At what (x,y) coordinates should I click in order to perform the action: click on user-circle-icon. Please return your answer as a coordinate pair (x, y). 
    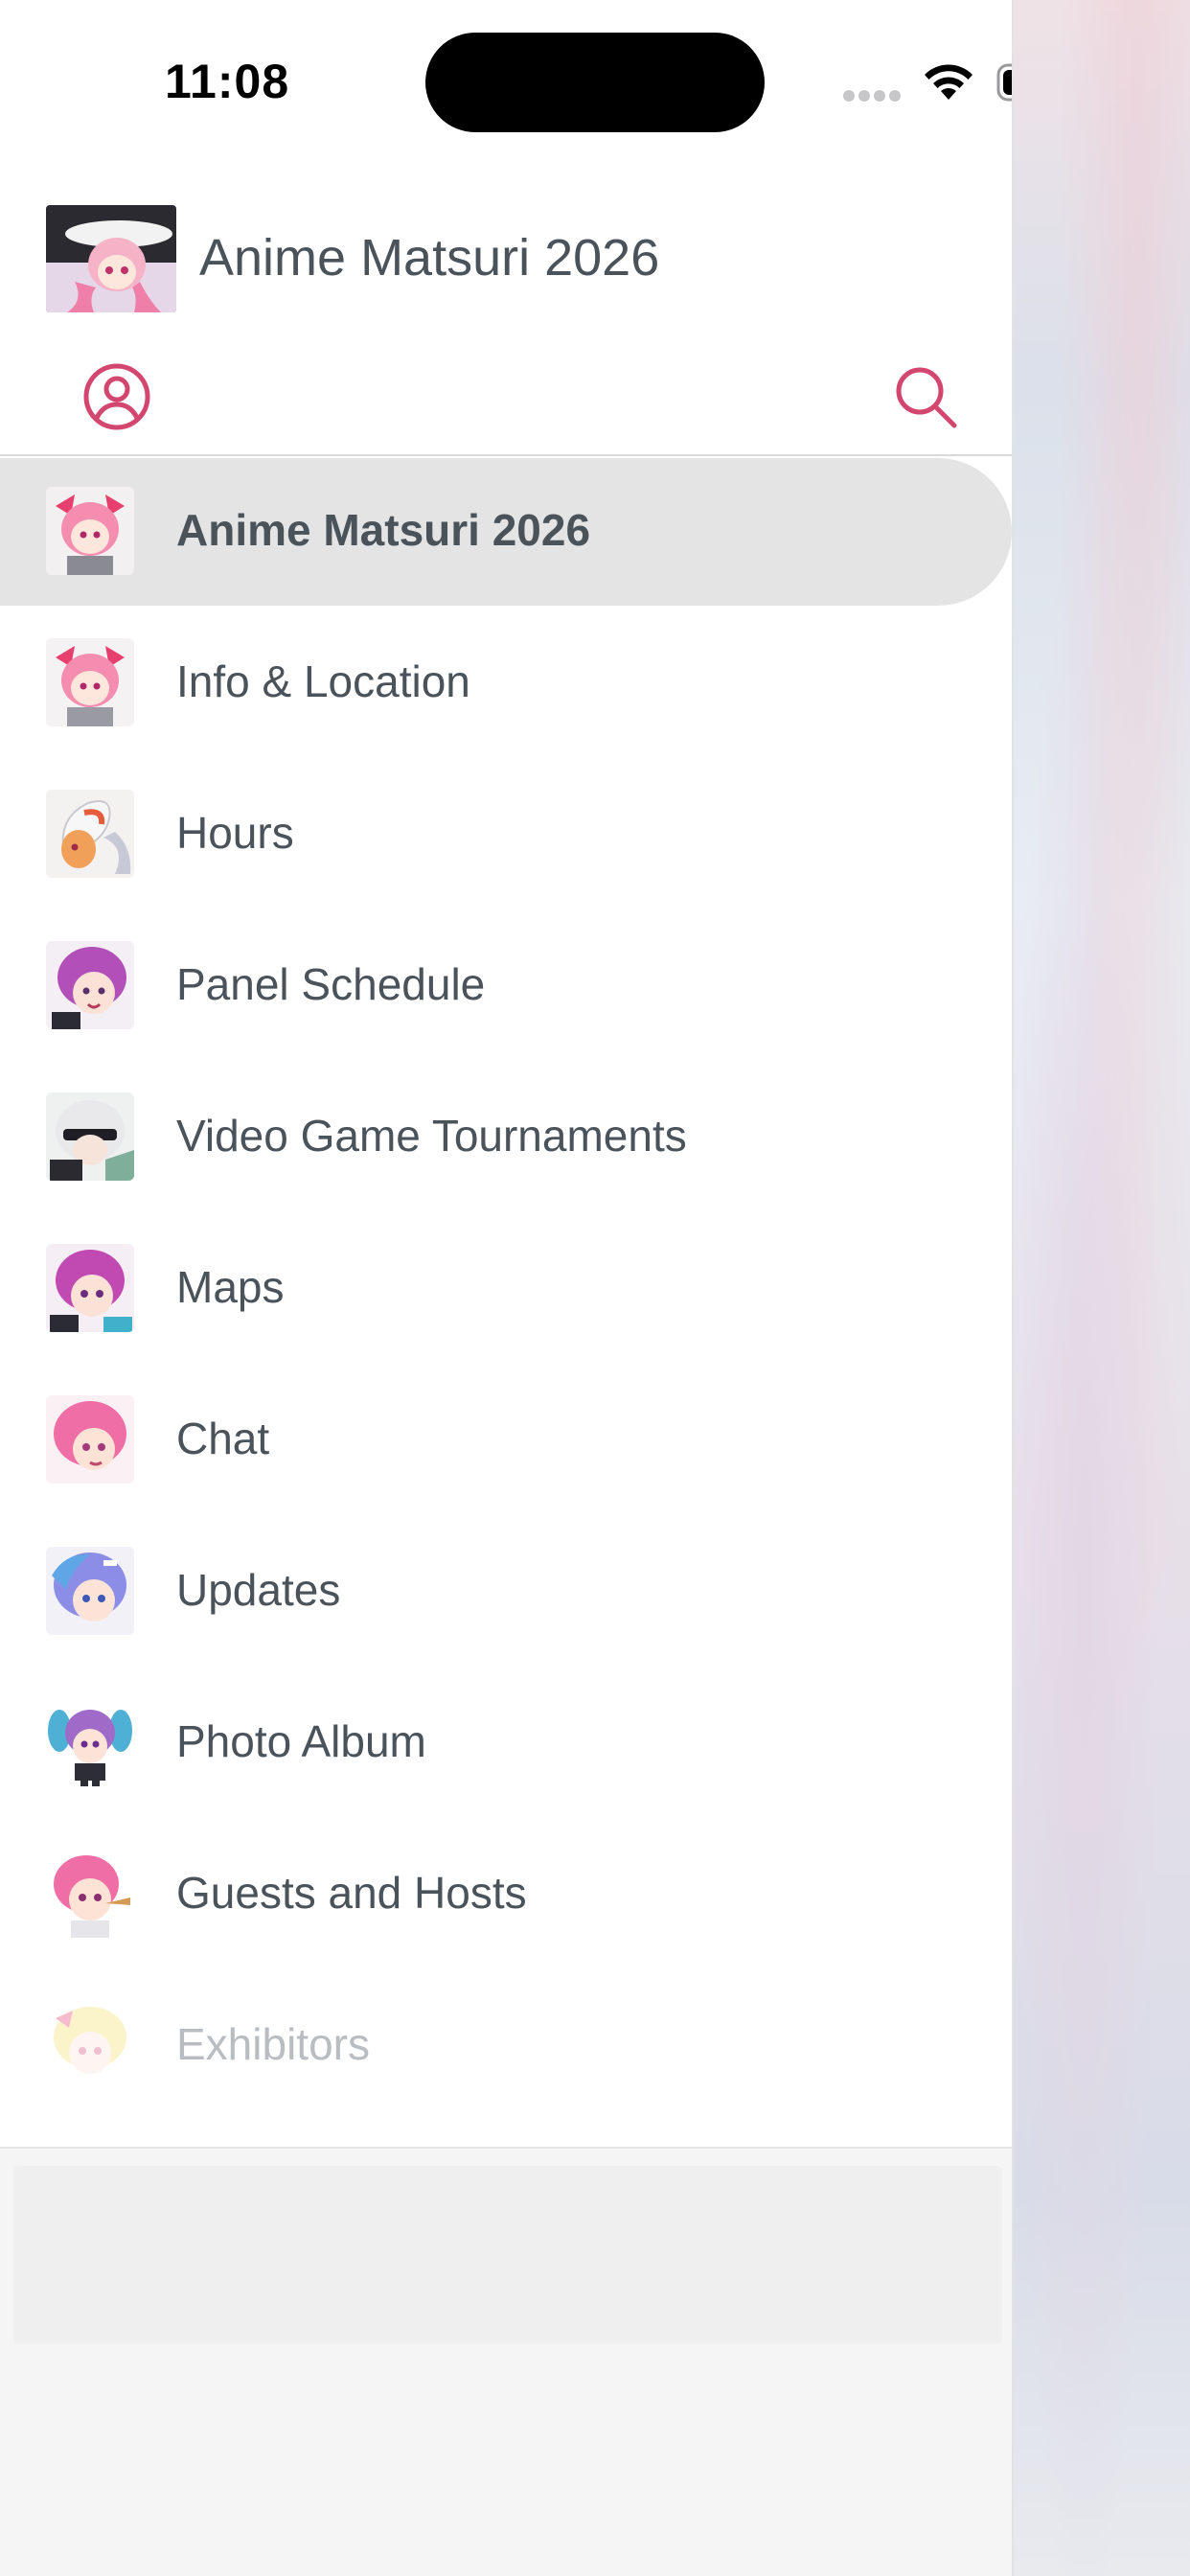
    Looking at the image, I should click on (117, 397).